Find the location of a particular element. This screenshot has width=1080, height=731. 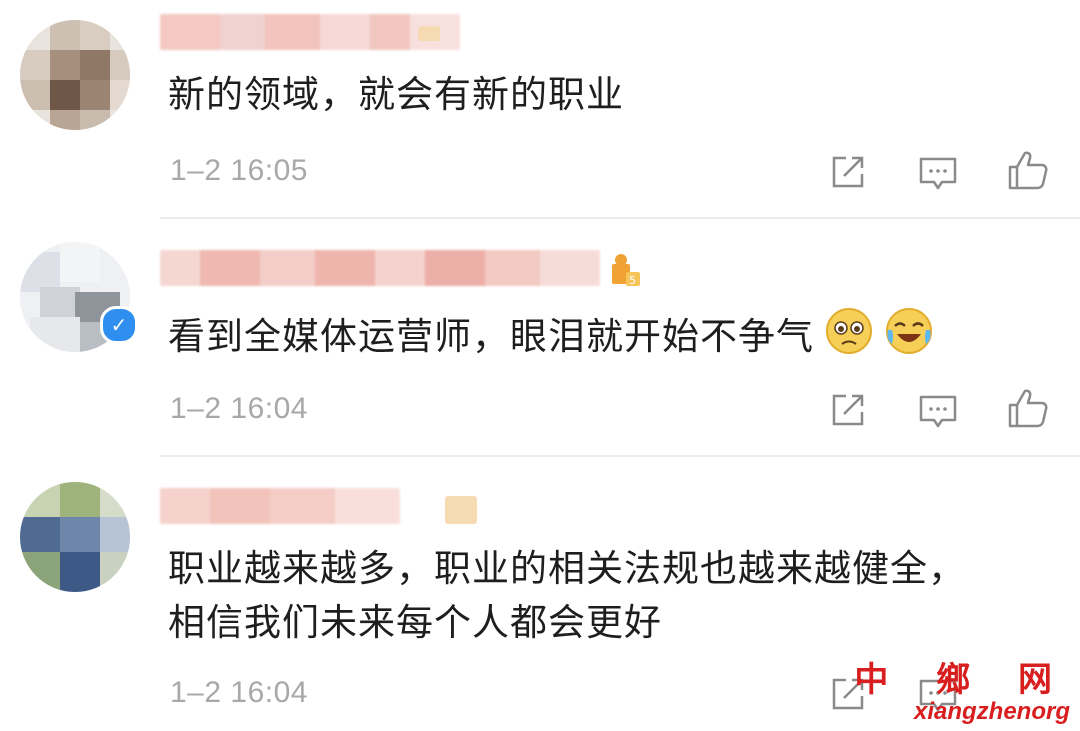

comment-text-line: 新的领域，就会有新的职业 is located at coordinates (396, 94).